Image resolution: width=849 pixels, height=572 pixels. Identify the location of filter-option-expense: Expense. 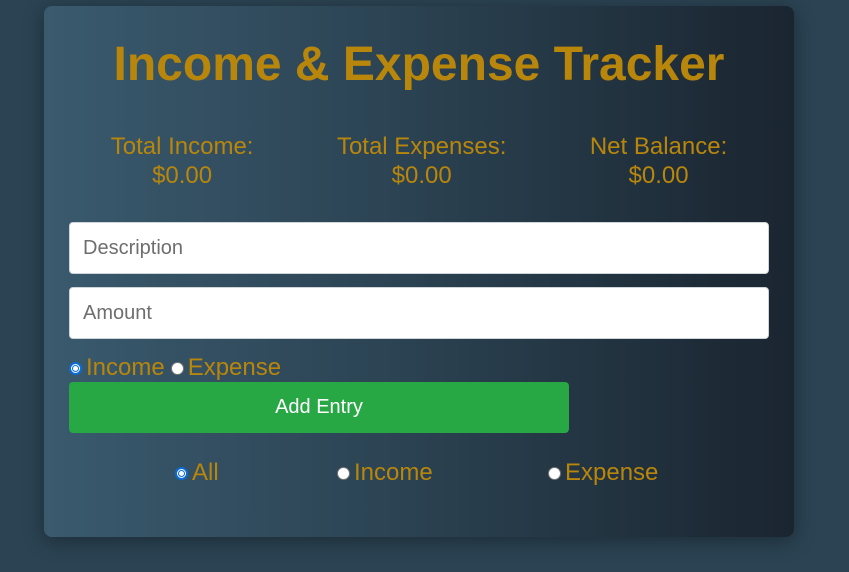
(603, 473).